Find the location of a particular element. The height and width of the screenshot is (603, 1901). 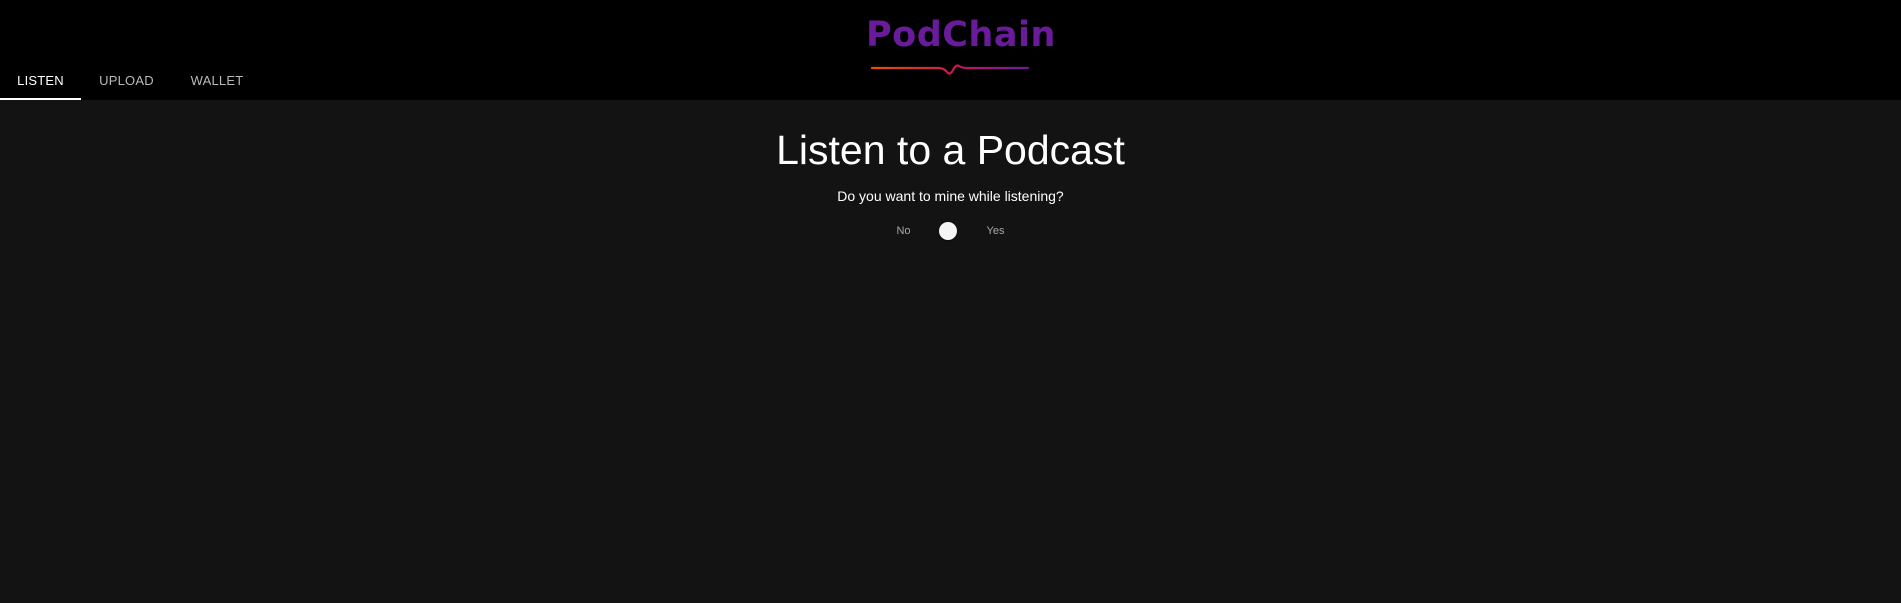

tab-wallet: WALLET is located at coordinates (217, 80).